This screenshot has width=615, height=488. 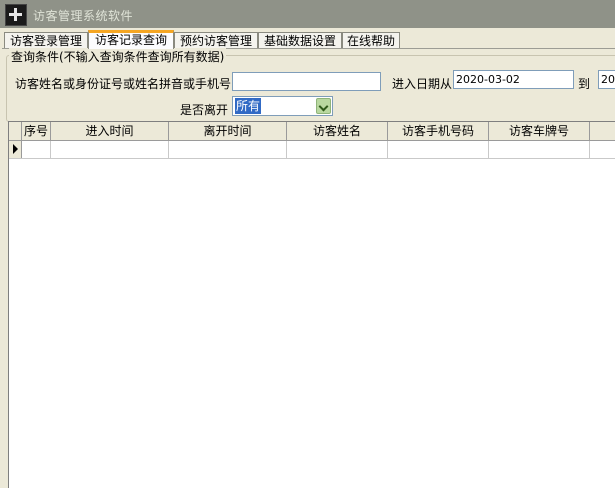 What do you see at coordinates (438, 131) in the screenshot?
I see `column-header-visitor-phone: 访客手机号码` at bounding box center [438, 131].